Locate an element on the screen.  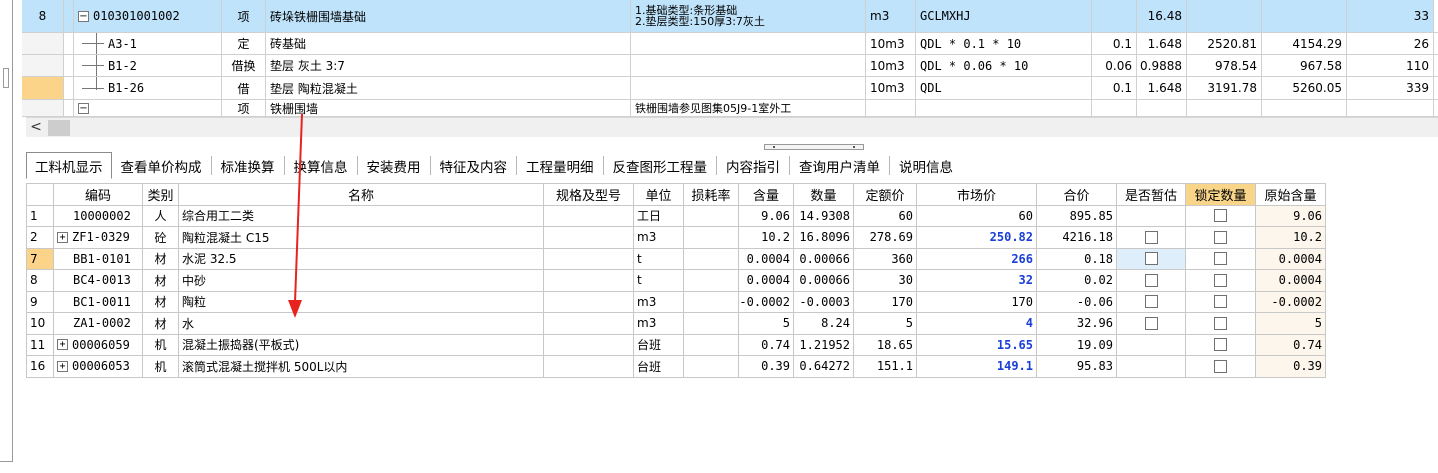
quantity is located at coordinates (1162, 108).